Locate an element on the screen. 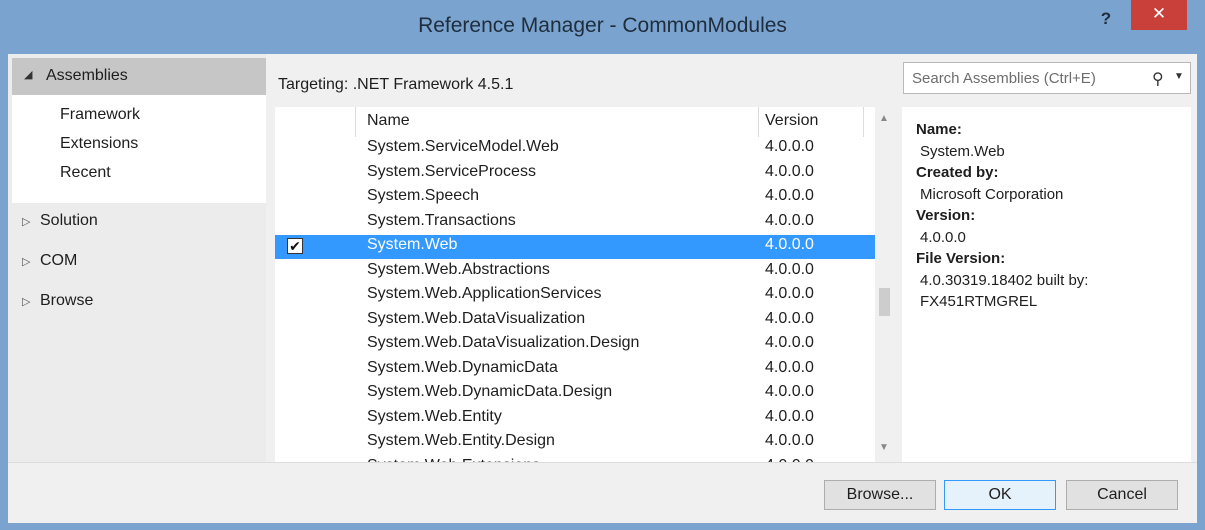 The height and width of the screenshot is (530, 1205). table-row: System.Web.DataVisualization 4.0.0.0 is located at coordinates (575, 321).